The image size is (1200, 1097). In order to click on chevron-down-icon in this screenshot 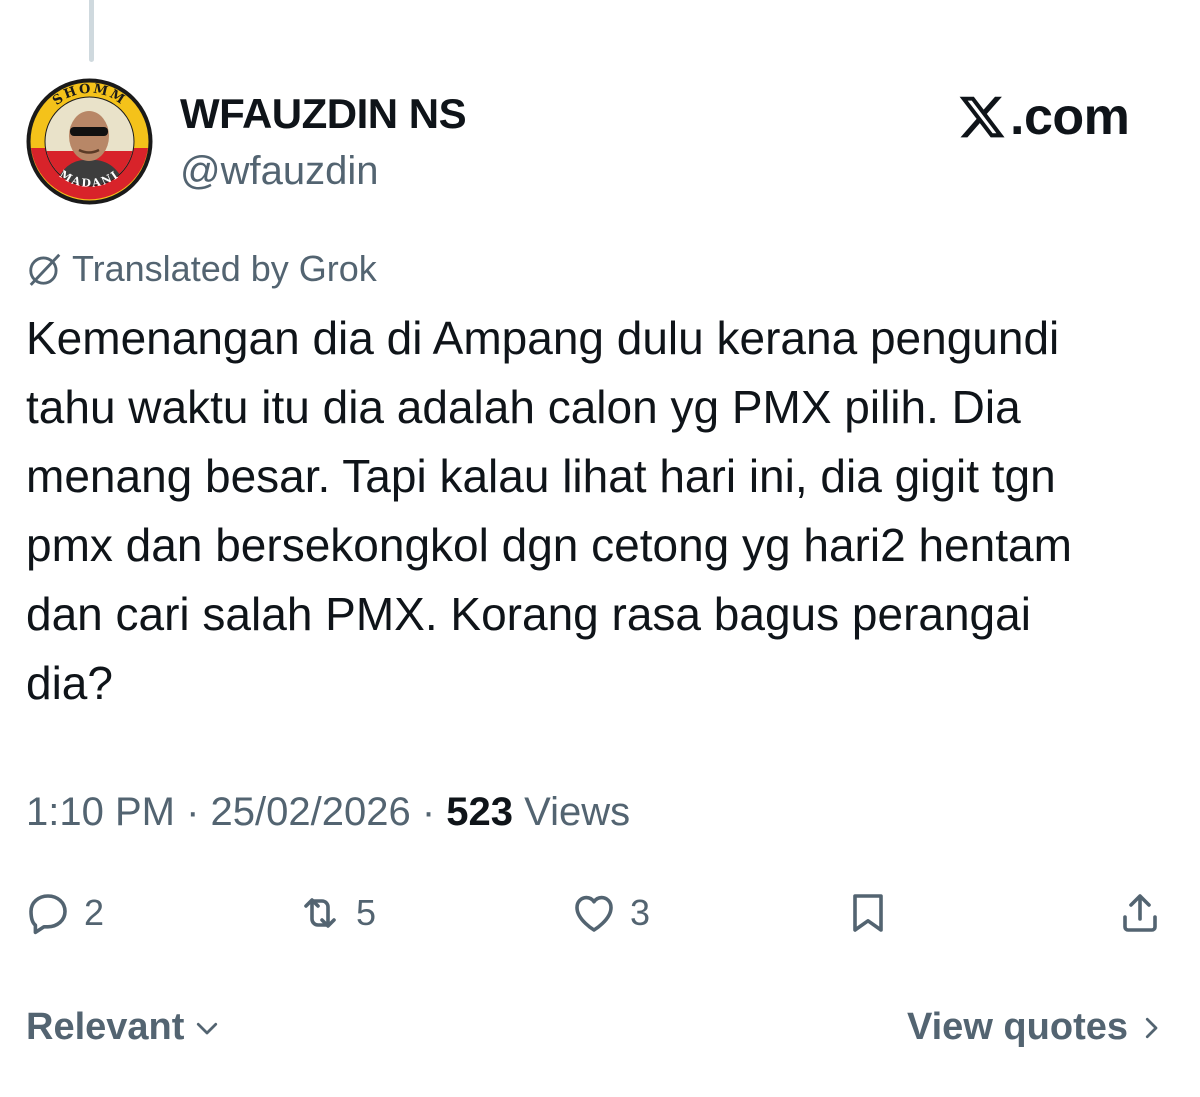, I will do `click(207, 1028)`.